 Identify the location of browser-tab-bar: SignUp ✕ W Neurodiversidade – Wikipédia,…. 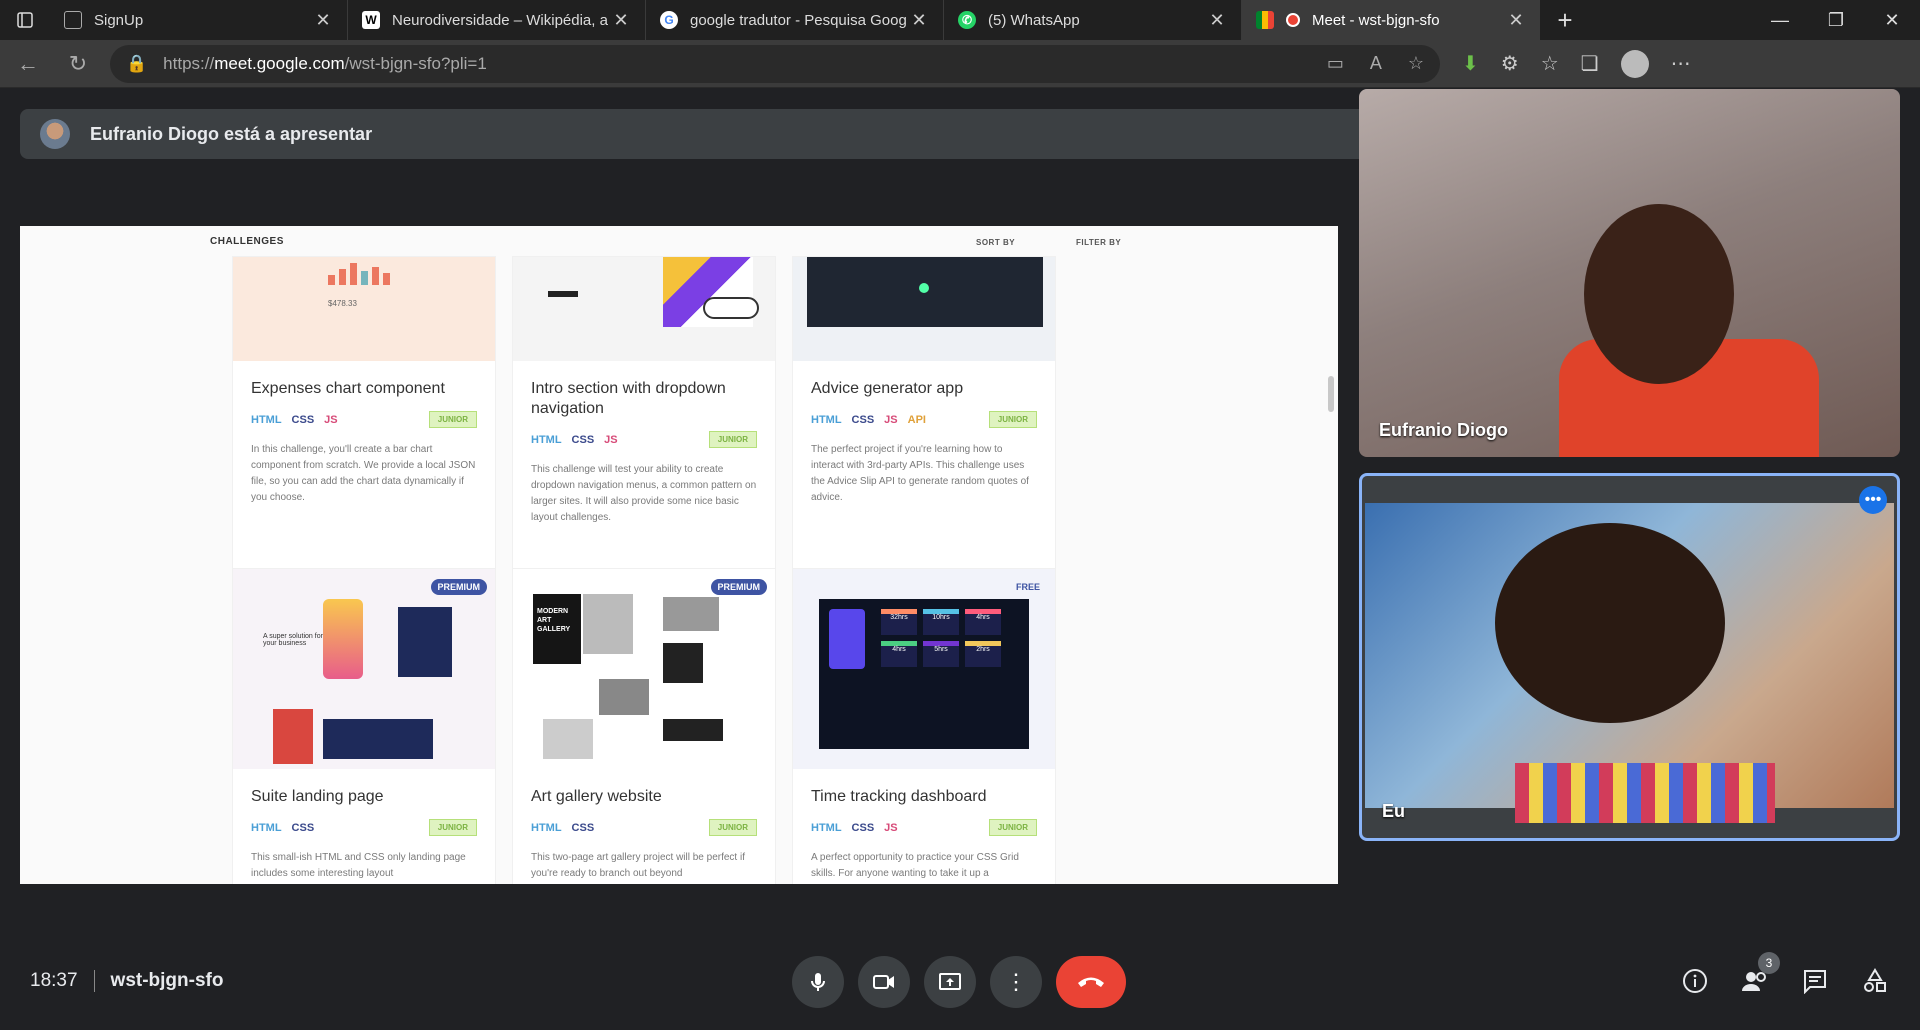
(960, 20).